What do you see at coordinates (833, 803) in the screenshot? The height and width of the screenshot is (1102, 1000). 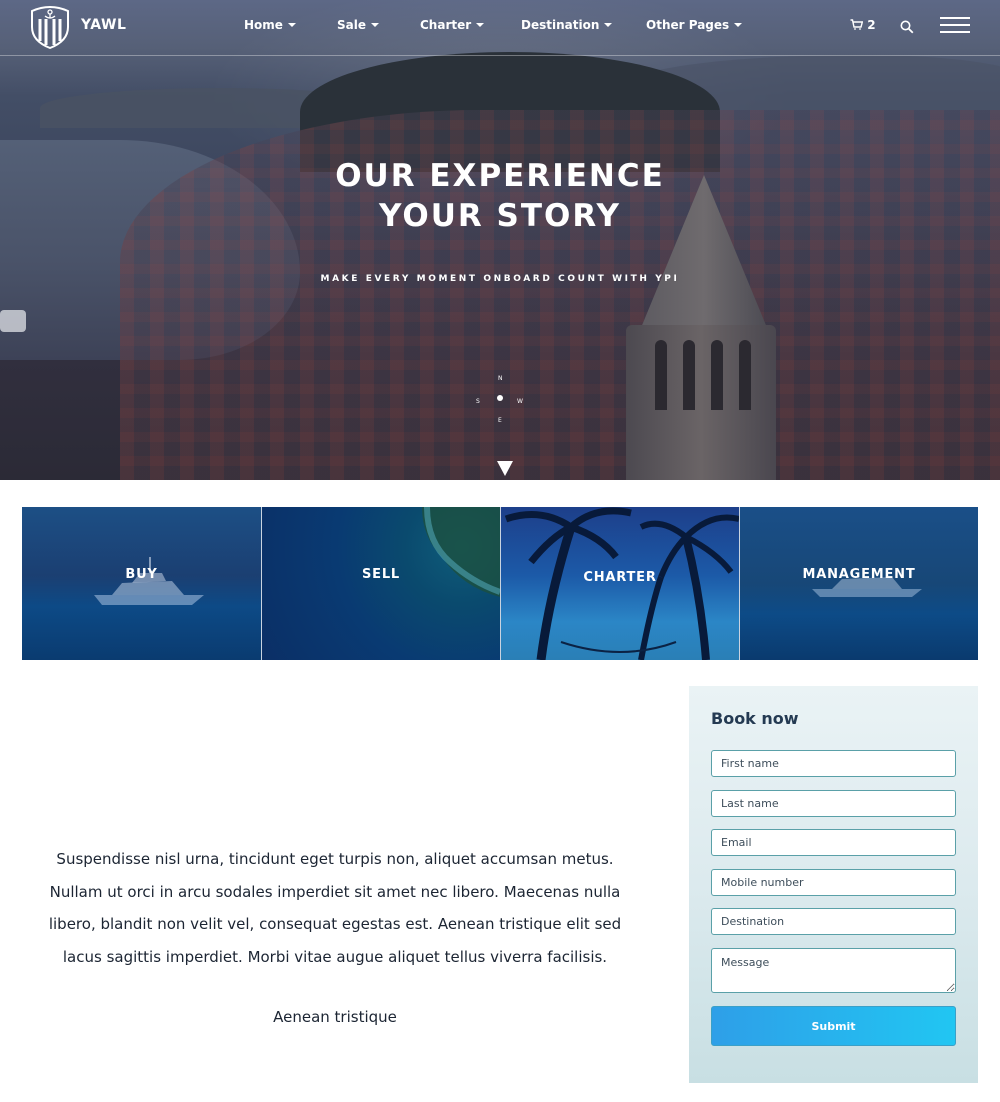 I see `last-name-field` at bounding box center [833, 803].